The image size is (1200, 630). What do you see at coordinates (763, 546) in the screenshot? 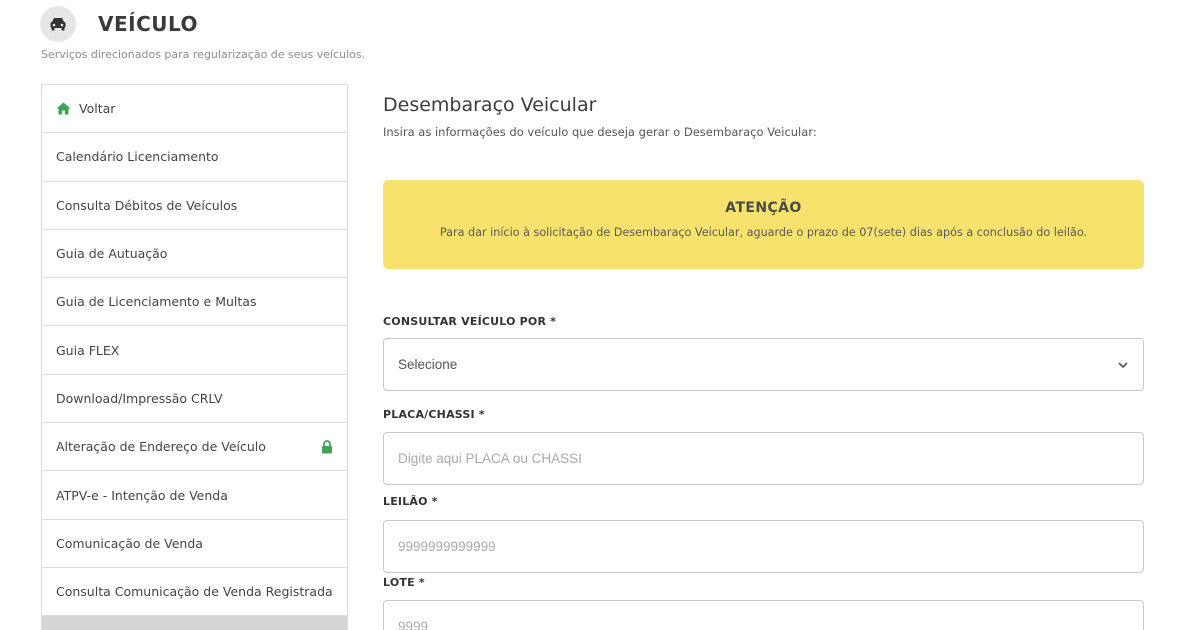
I see `leilao-input: 9999999999999` at bounding box center [763, 546].